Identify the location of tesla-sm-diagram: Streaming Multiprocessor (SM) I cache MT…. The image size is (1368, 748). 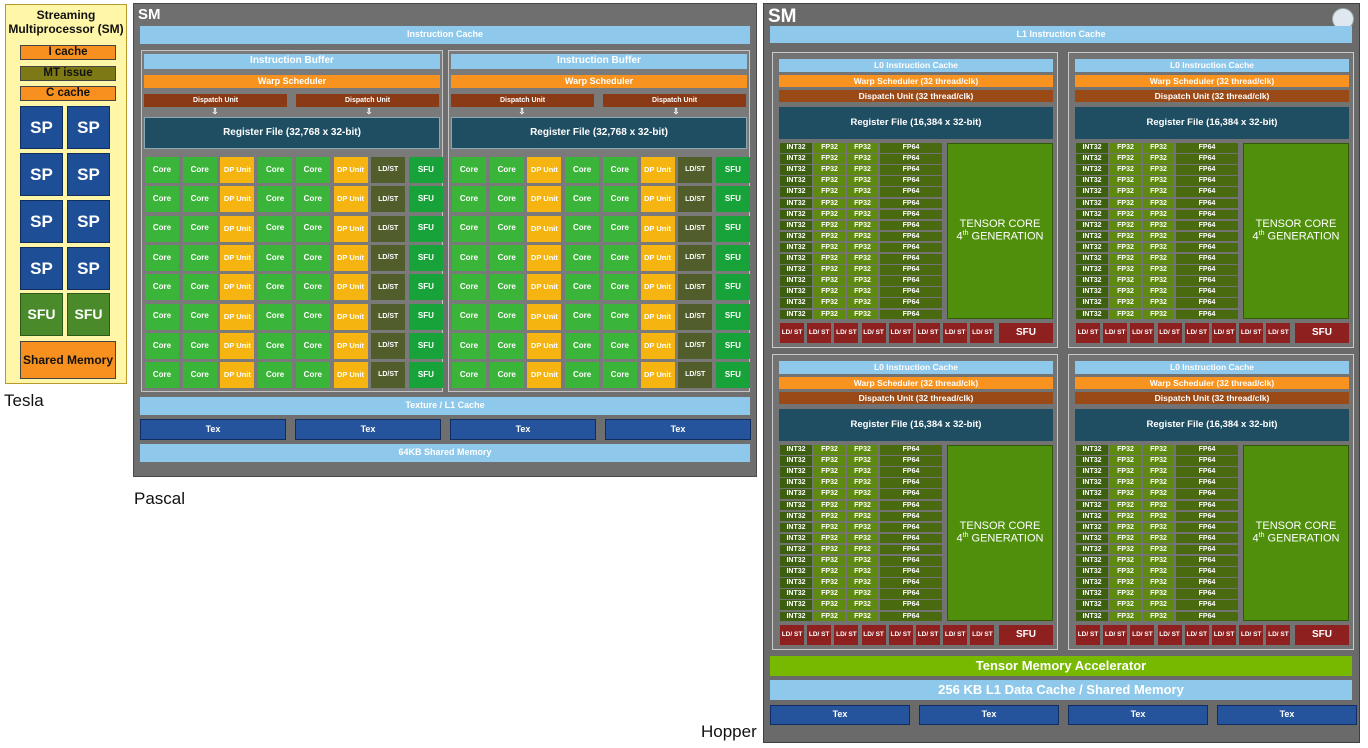
(66, 194).